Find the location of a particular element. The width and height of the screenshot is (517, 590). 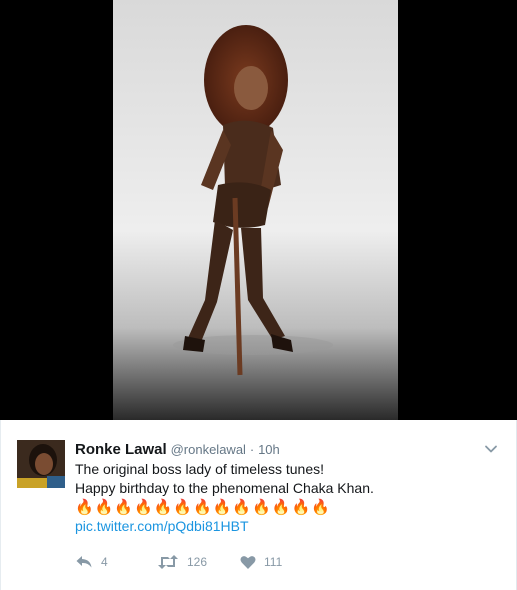

reply-button: 4 is located at coordinates (91, 562).